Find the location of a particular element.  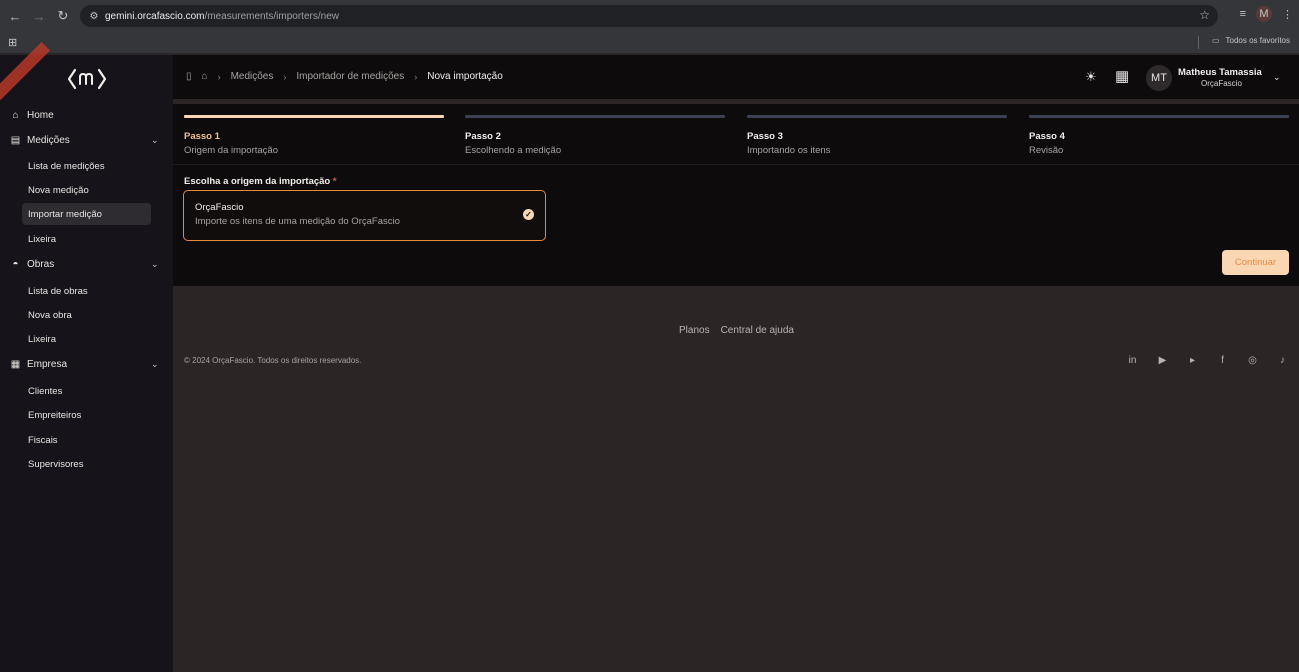

sidebar-section-medicoes: ▤ Medições ⌄ is located at coordinates (84, 140).